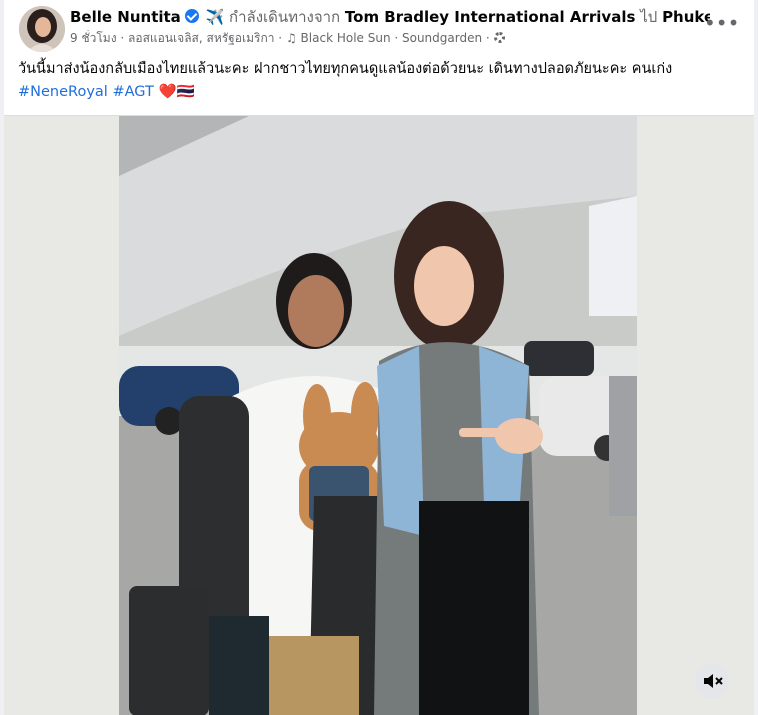 This screenshot has width=758, height=715. I want to click on music-note-icon: ♫, so click(291, 38).